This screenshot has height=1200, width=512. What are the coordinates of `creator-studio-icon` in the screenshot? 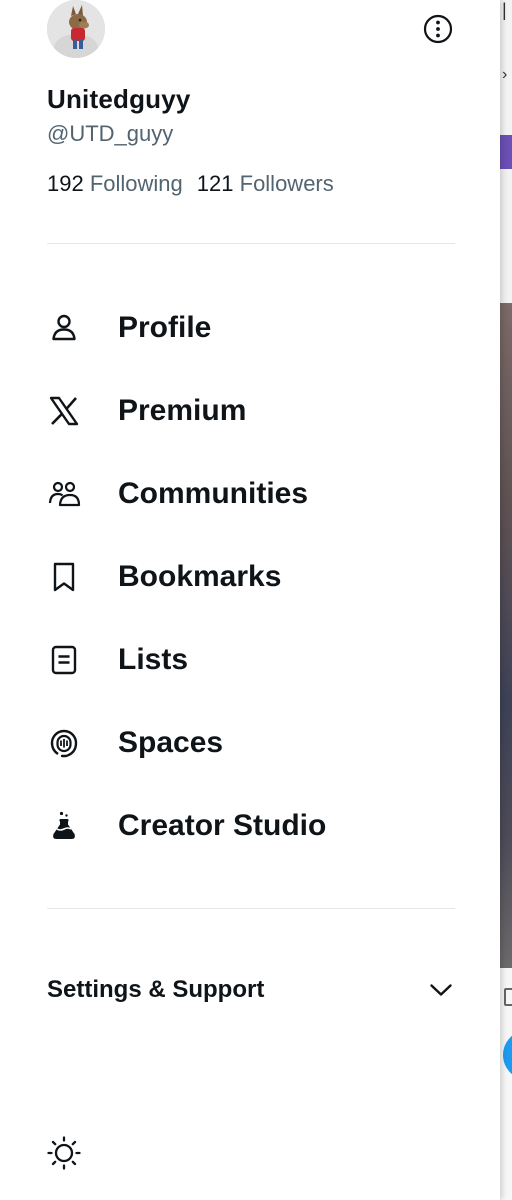 It's located at (64, 826).